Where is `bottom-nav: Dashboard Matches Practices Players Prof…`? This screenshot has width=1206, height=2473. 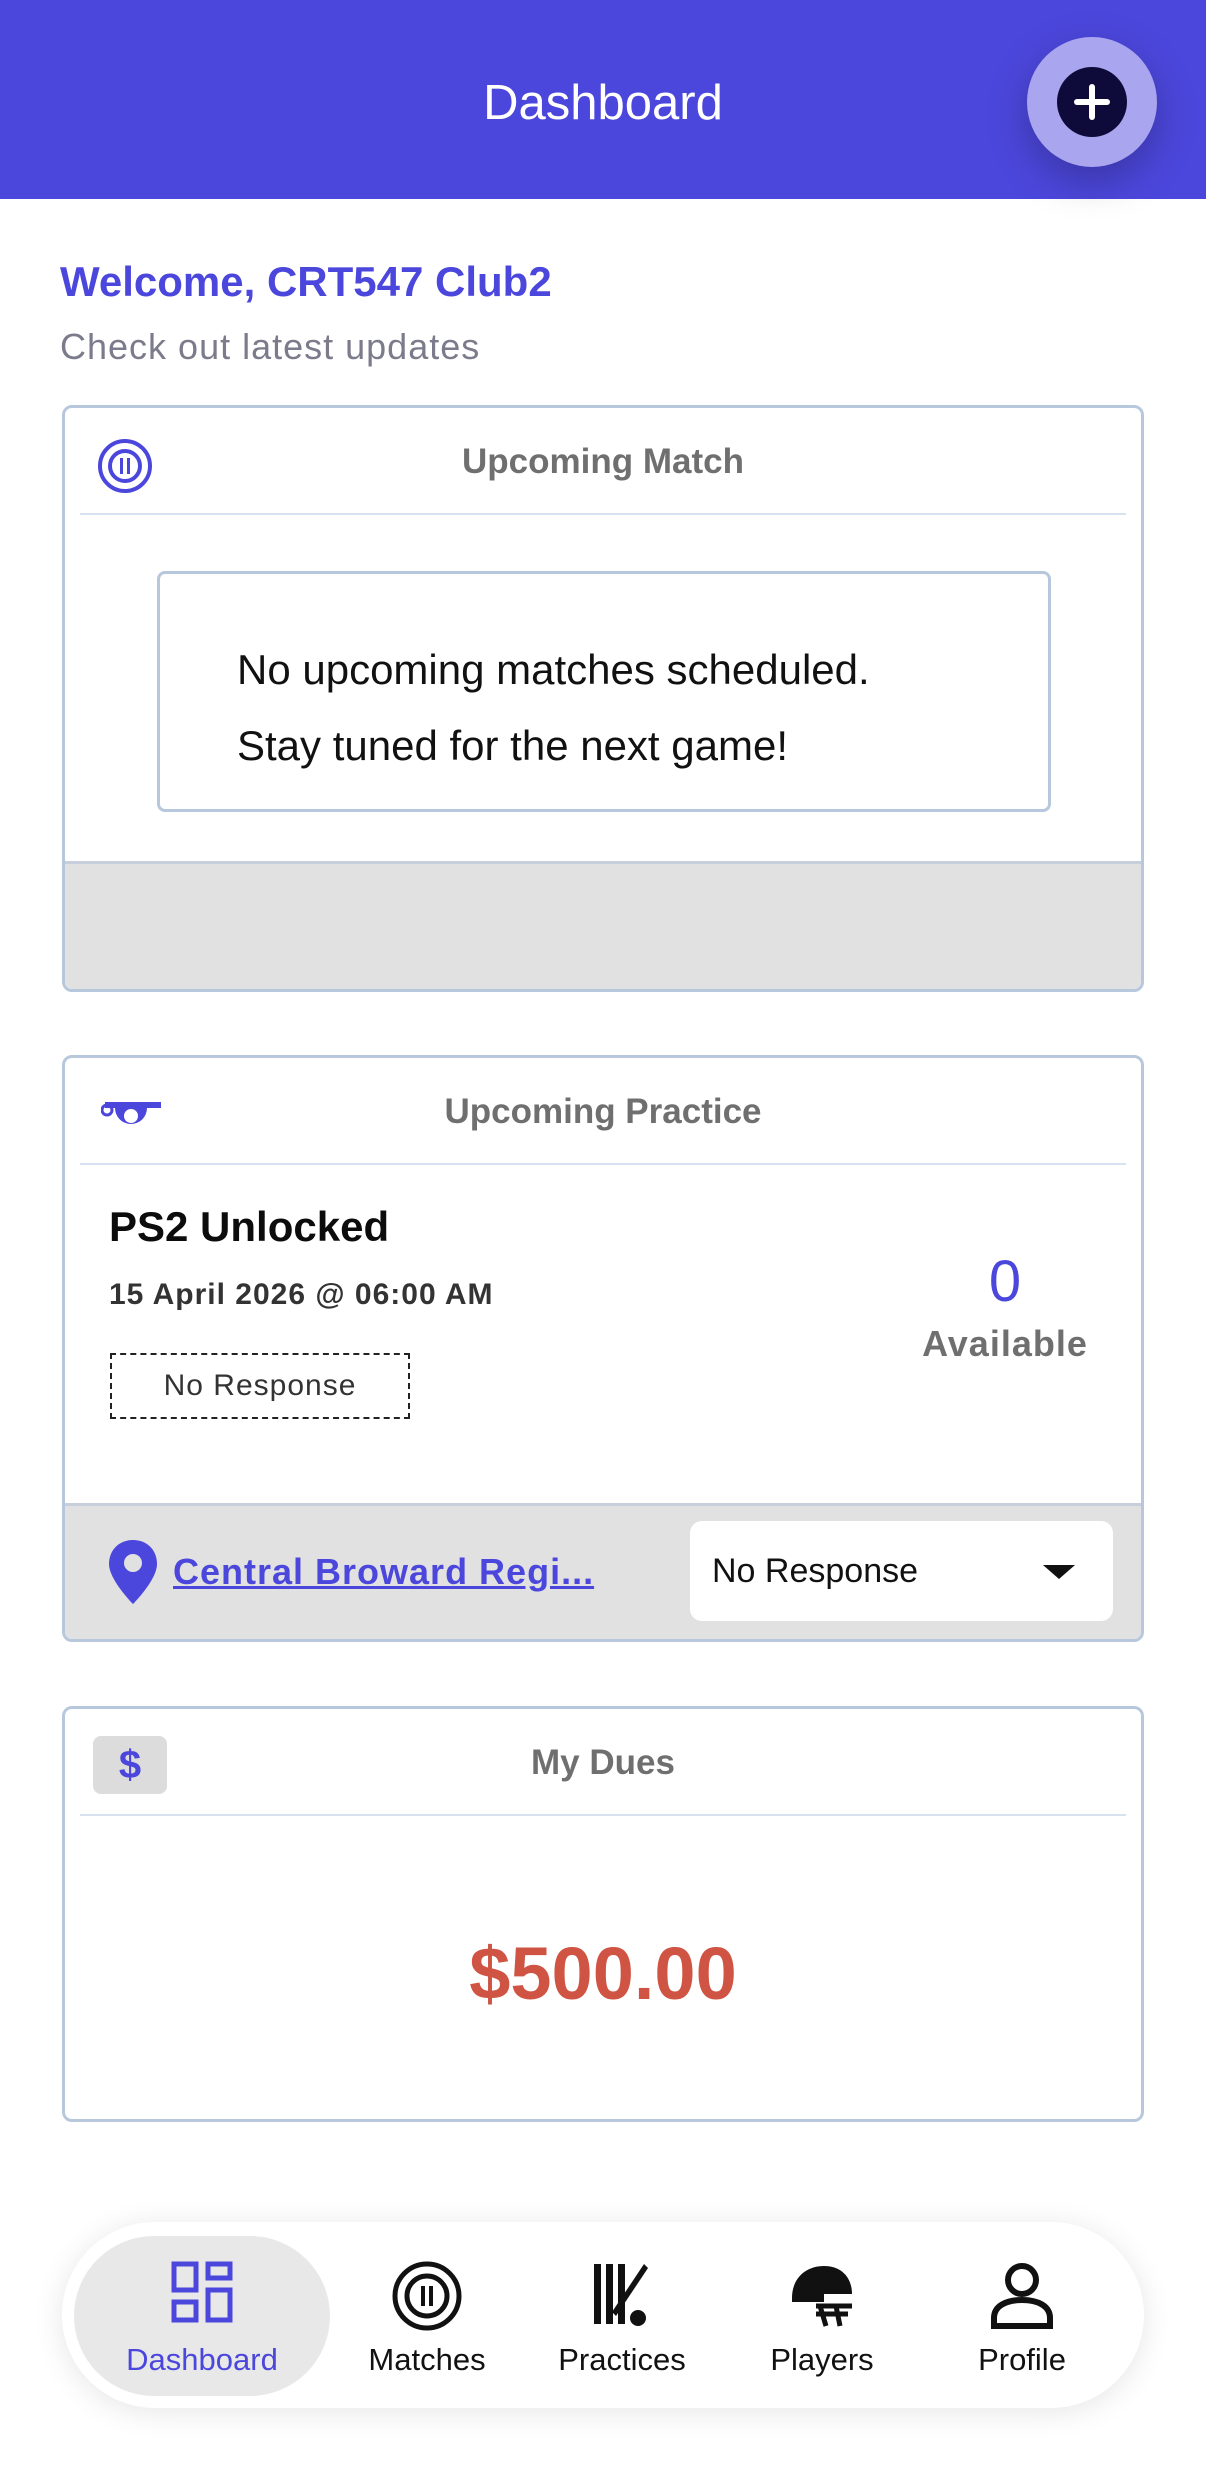 bottom-nav: Dashboard Matches Practices Players Prof… is located at coordinates (603, 2315).